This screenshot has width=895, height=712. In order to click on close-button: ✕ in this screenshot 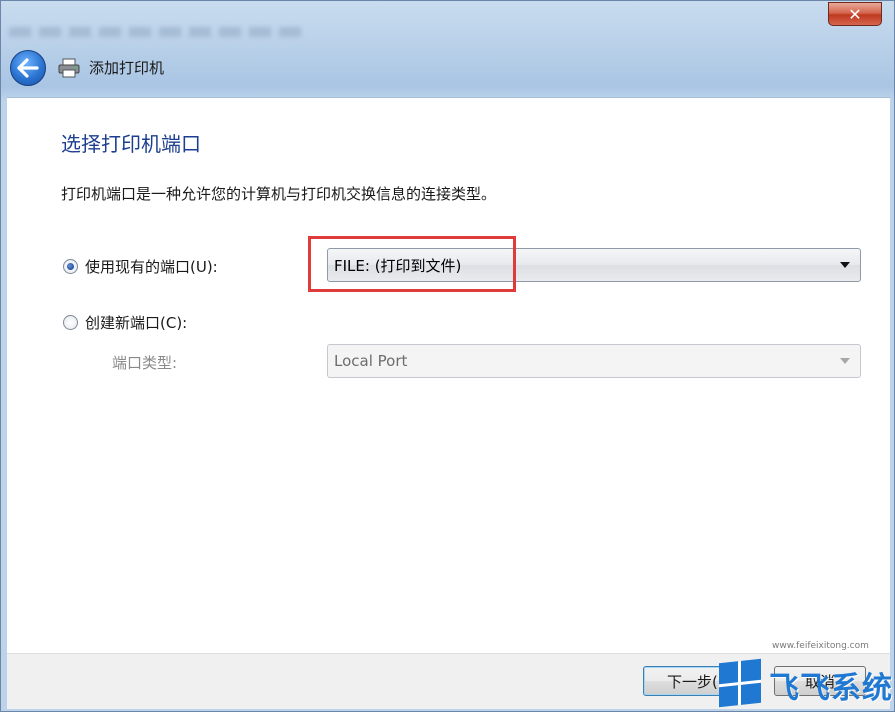, I will do `click(855, 14)`.